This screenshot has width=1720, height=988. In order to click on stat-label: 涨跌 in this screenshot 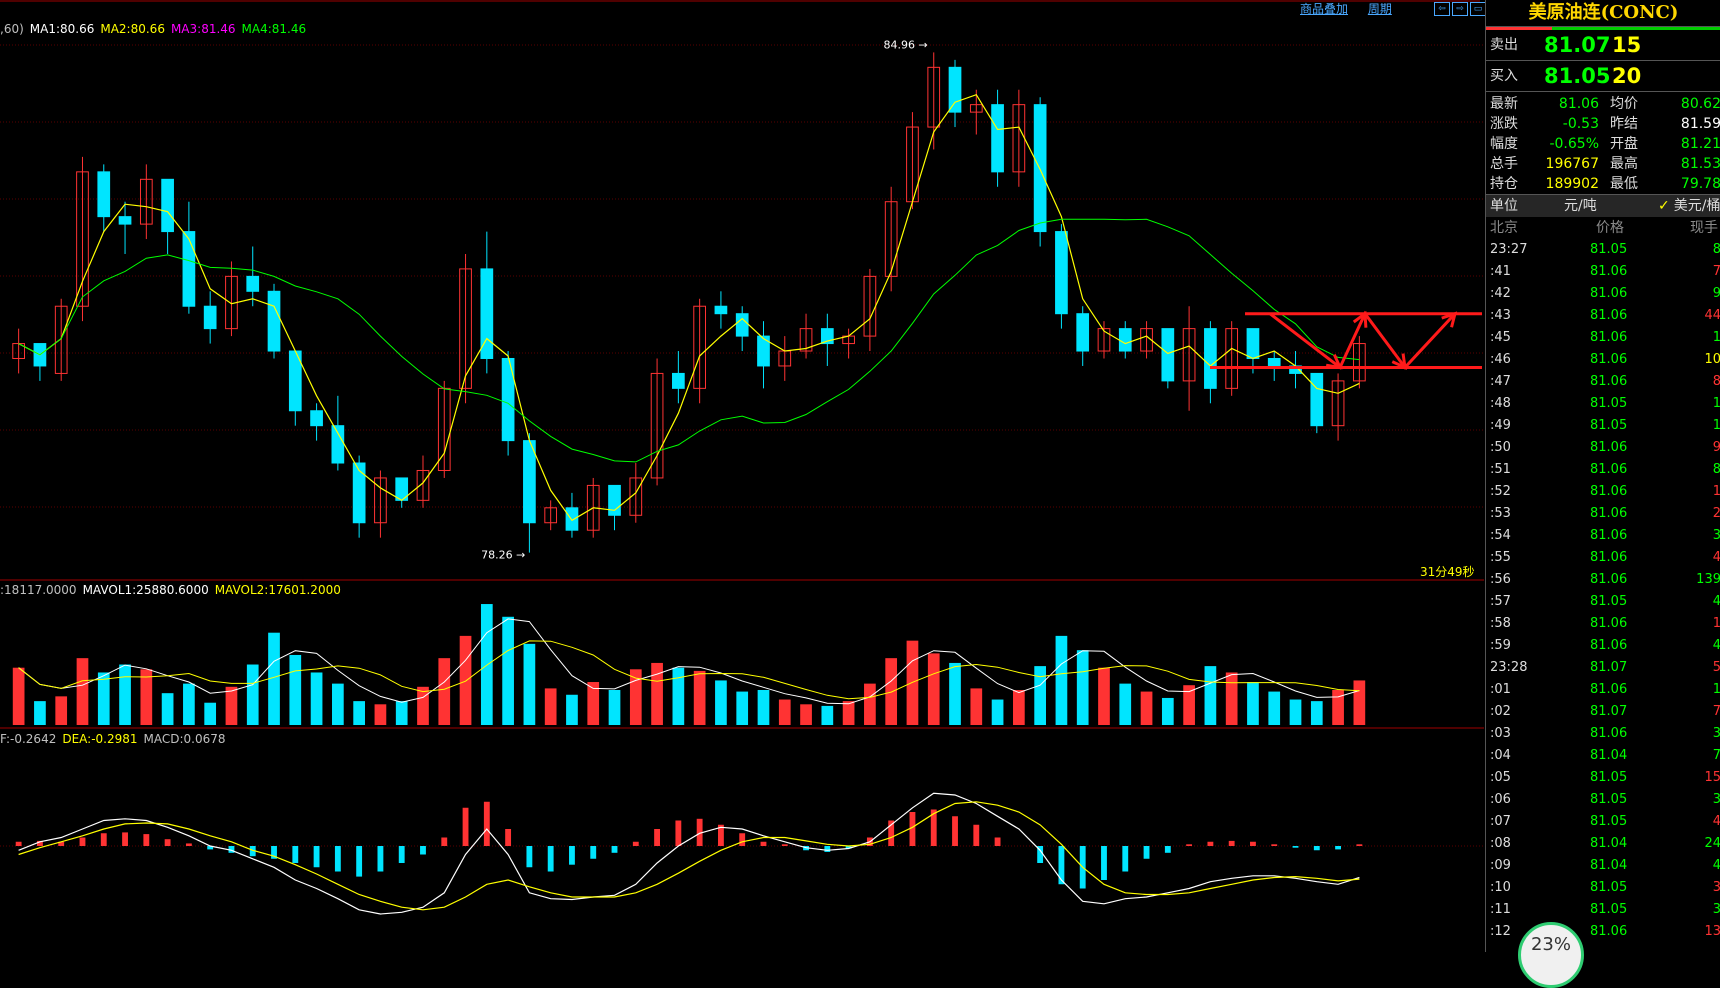, I will do `click(1504, 124)`.